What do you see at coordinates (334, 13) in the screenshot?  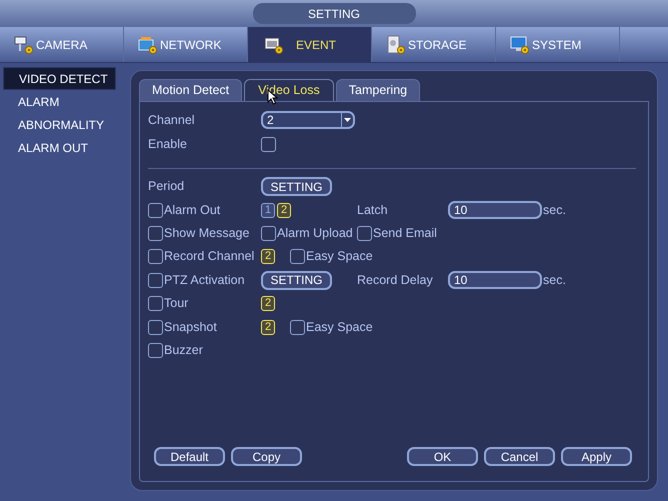 I see `window-title: SETTING` at bounding box center [334, 13].